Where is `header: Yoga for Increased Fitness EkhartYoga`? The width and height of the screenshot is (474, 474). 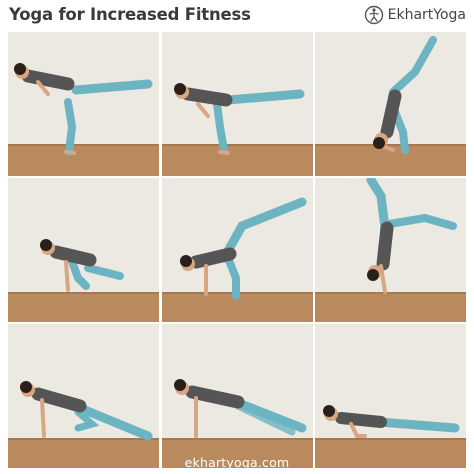
header: Yoga for Increased Fitness EkhartYoga is located at coordinates (237, 16).